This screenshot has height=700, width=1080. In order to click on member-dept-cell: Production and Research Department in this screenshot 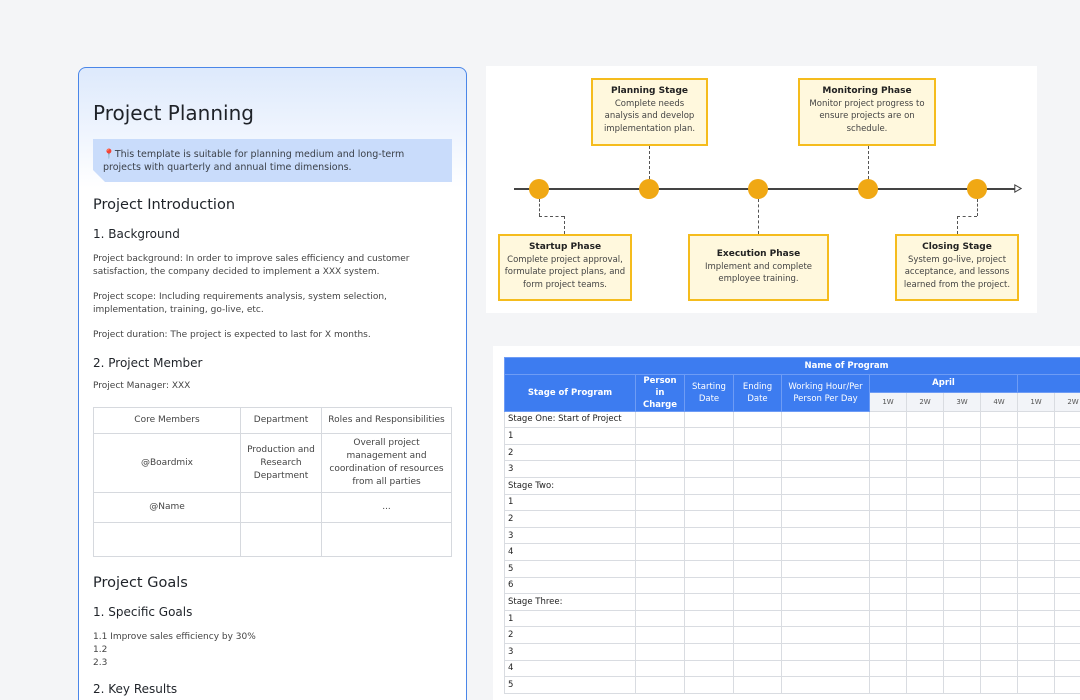, I will do `click(281, 463)`.